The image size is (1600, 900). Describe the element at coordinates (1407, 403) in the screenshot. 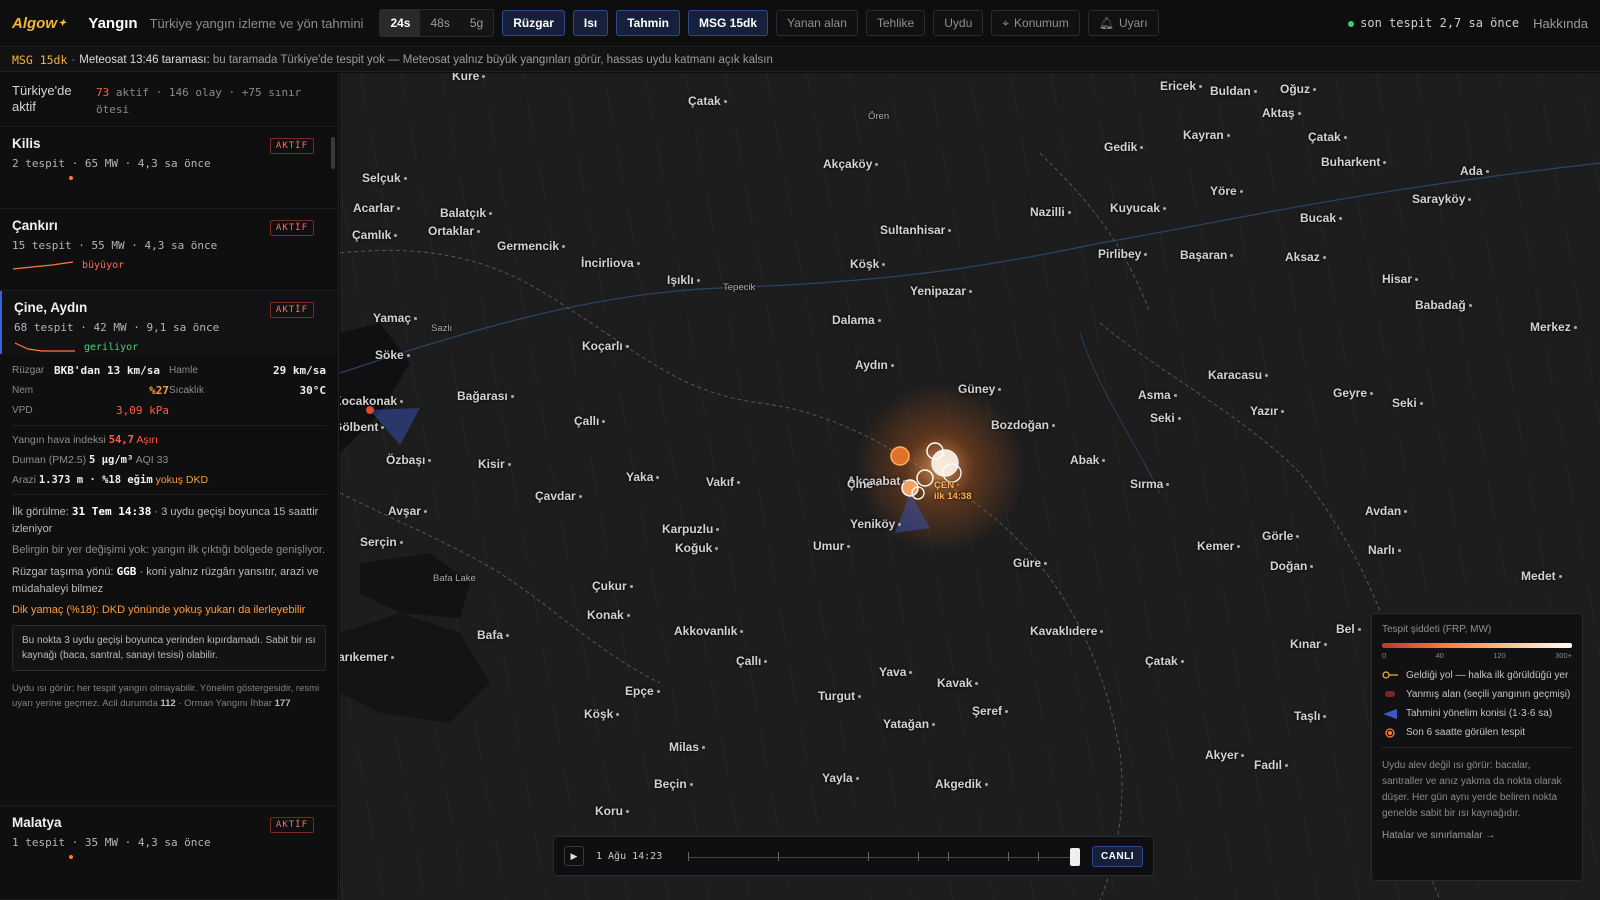

I see `place-label: Seki` at that location.